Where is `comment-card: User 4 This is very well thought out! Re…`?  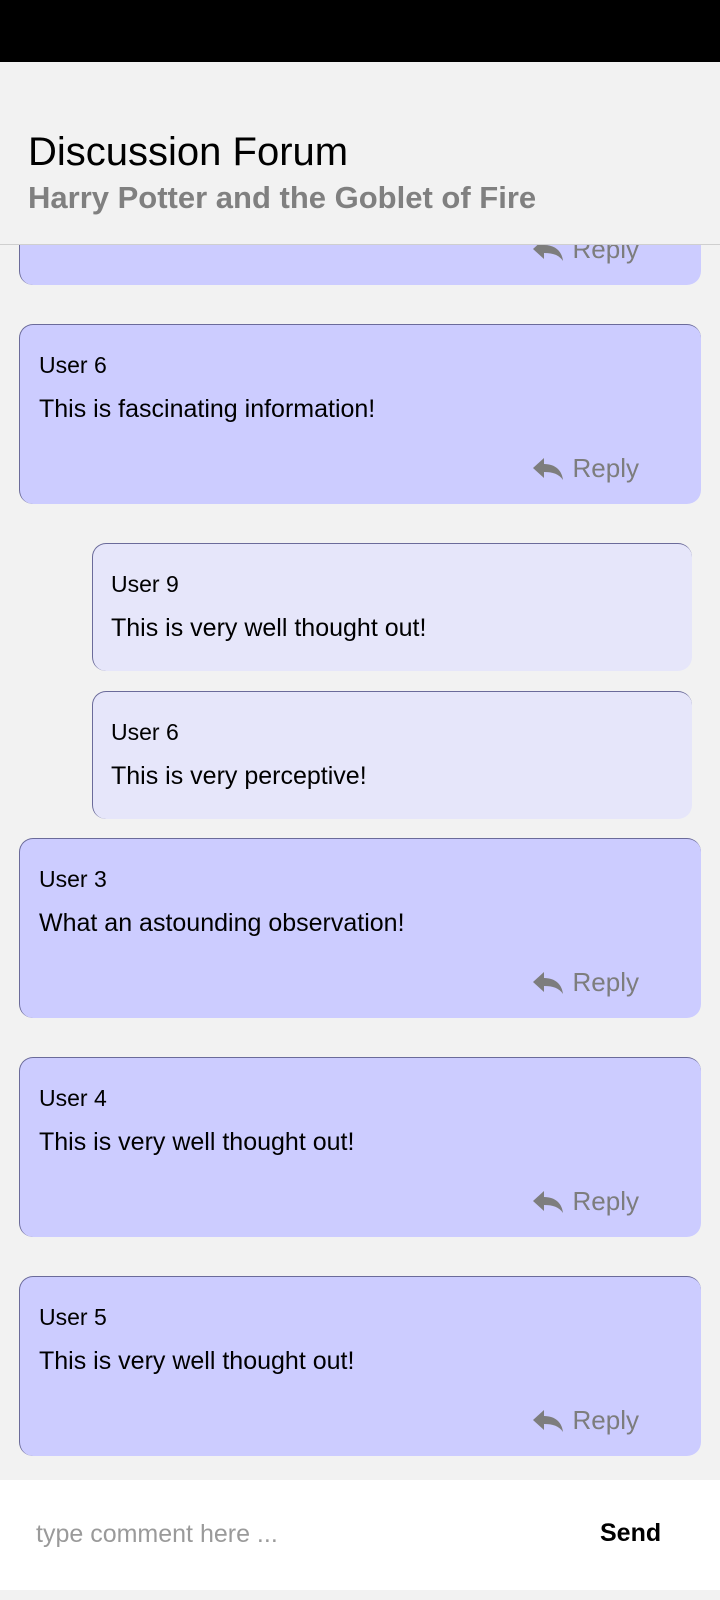 comment-card: User 4 This is very well thought out! Re… is located at coordinates (360, 1147).